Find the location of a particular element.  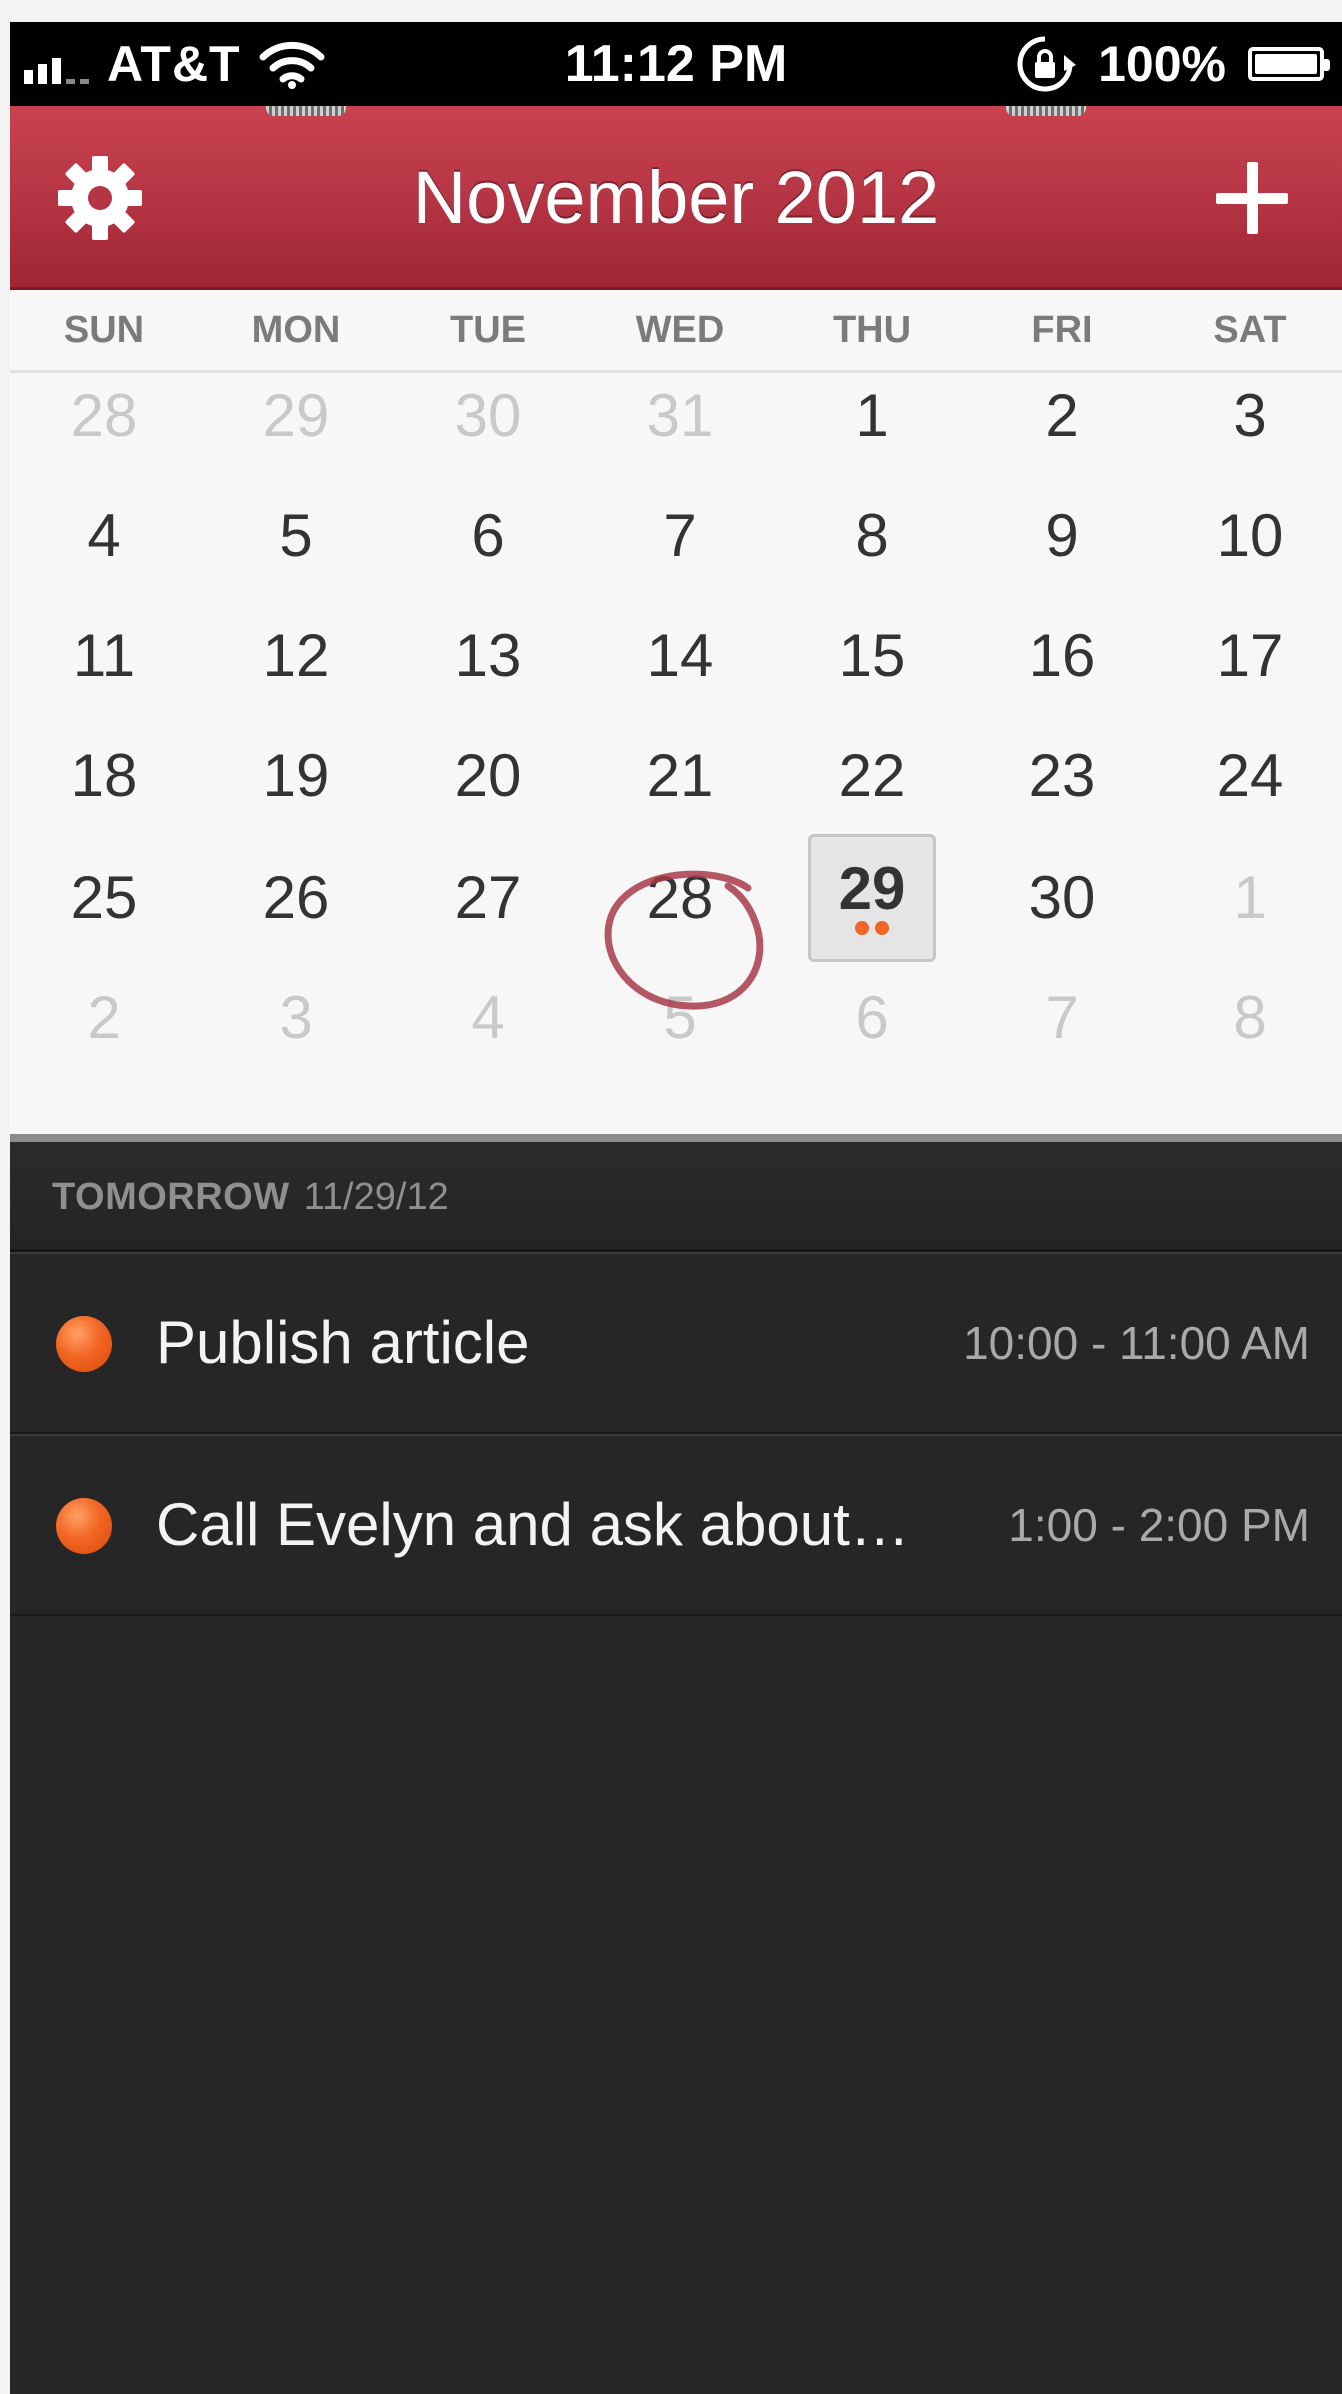

calendar-day-selected: 29 is located at coordinates (872, 898).